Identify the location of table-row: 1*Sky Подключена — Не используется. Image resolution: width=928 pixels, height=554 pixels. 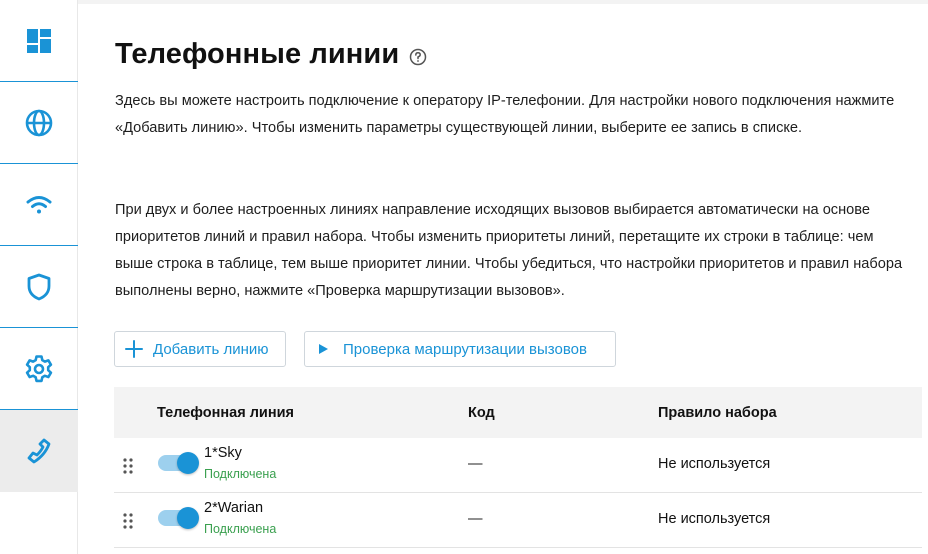
(518, 465).